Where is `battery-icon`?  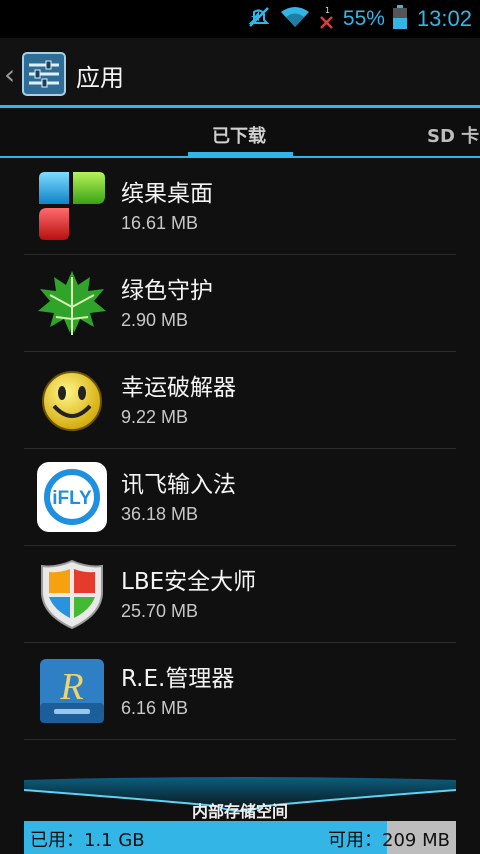
battery-icon is located at coordinates (399, 19).